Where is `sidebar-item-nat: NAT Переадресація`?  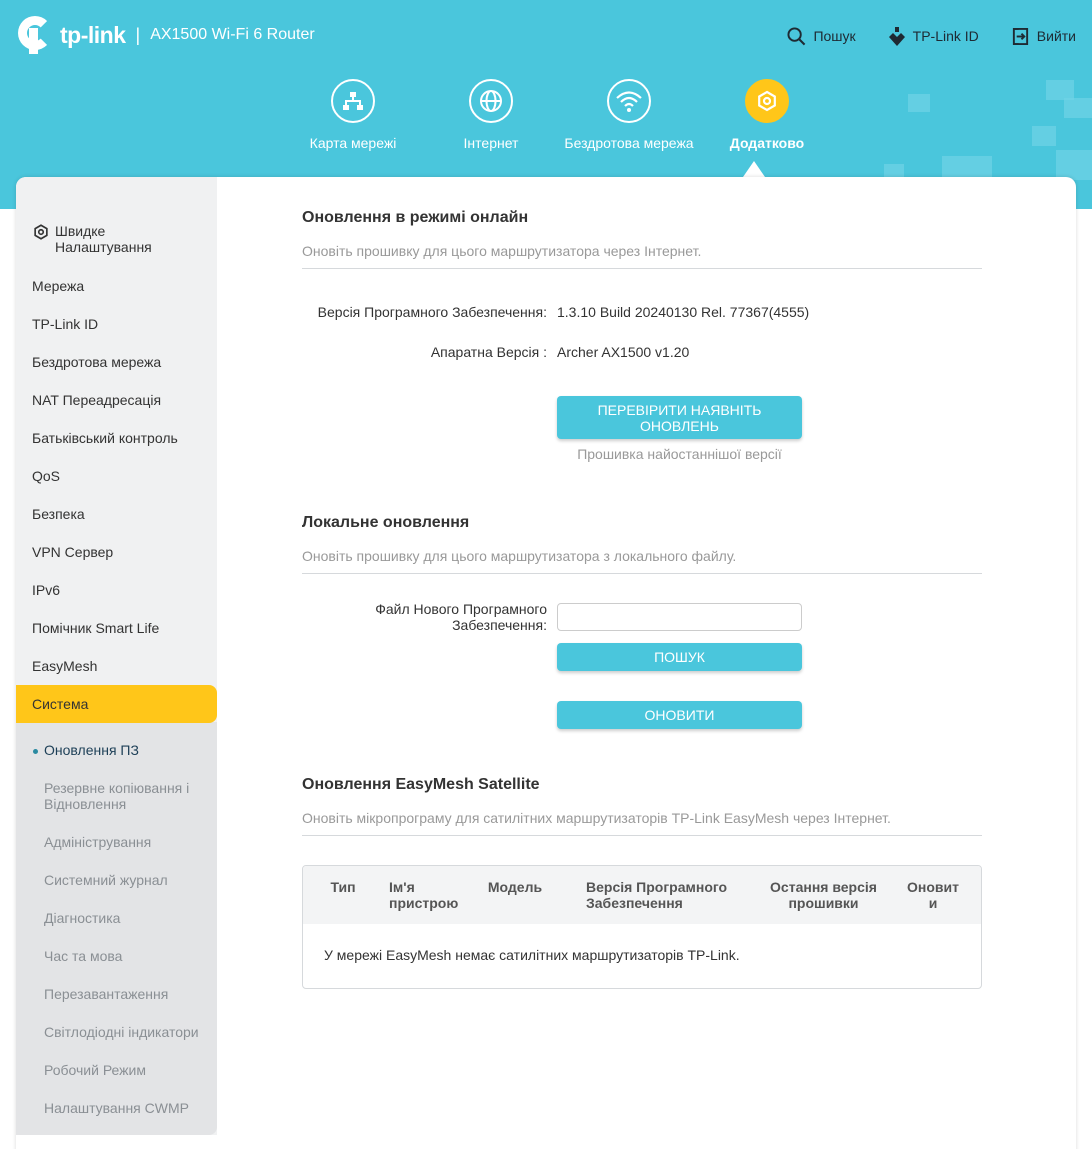 sidebar-item-nat: NAT Переадресація is located at coordinates (116, 400).